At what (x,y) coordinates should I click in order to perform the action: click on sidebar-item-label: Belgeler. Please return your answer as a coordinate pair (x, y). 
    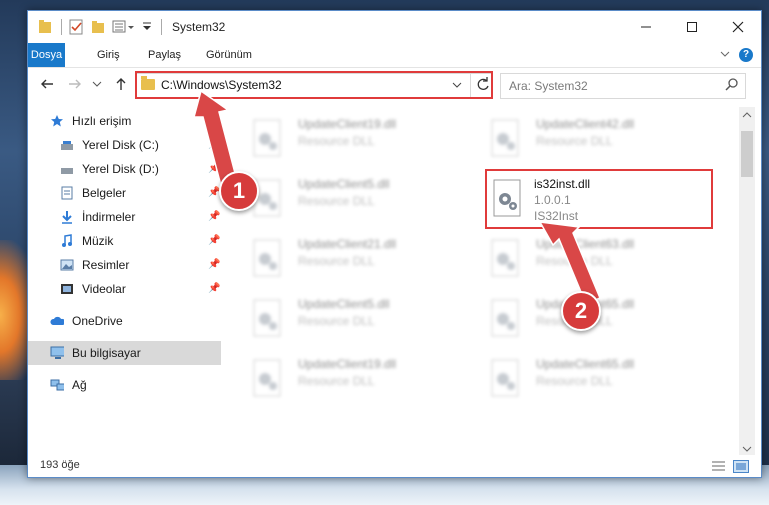
    Looking at the image, I should click on (104, 193).